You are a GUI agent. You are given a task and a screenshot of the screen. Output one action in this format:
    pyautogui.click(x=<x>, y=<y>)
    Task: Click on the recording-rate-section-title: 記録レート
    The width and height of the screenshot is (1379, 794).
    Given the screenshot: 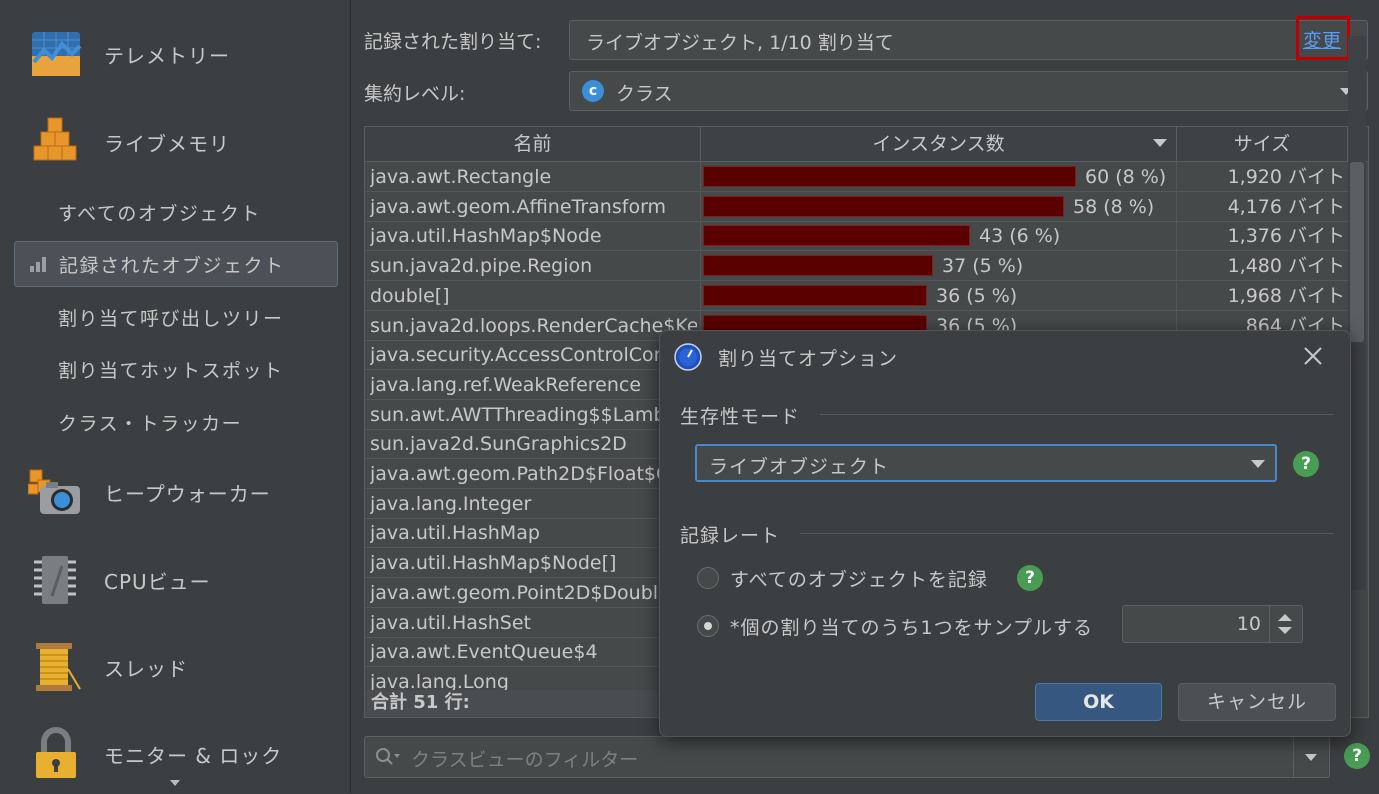 What is the action you would take?
    pyautogui.click(x=730, y=536)
    